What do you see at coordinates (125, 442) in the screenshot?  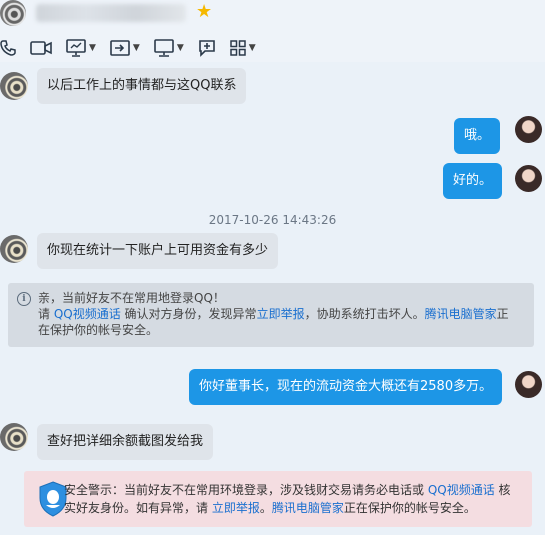 I see `message-bubble-incoming: 查好把详细余额截图发给我` at bounding box center [125, 442].